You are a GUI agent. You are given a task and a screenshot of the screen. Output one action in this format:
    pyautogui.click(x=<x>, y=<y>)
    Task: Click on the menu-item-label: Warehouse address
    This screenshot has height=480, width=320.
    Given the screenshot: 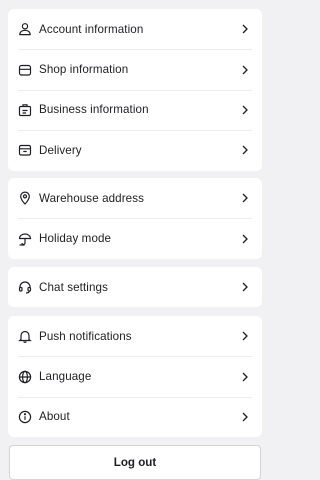 What is the action you would take?
    pyautogui.click(x=92, y=198)
    